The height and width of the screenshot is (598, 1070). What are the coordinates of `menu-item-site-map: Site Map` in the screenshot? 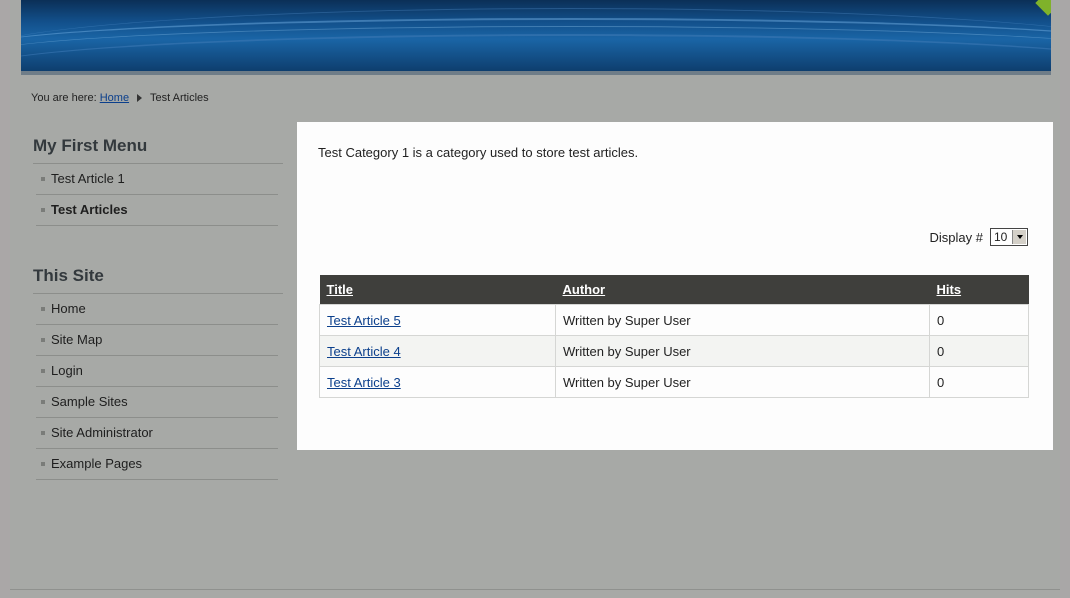 It's located at (157, 340).